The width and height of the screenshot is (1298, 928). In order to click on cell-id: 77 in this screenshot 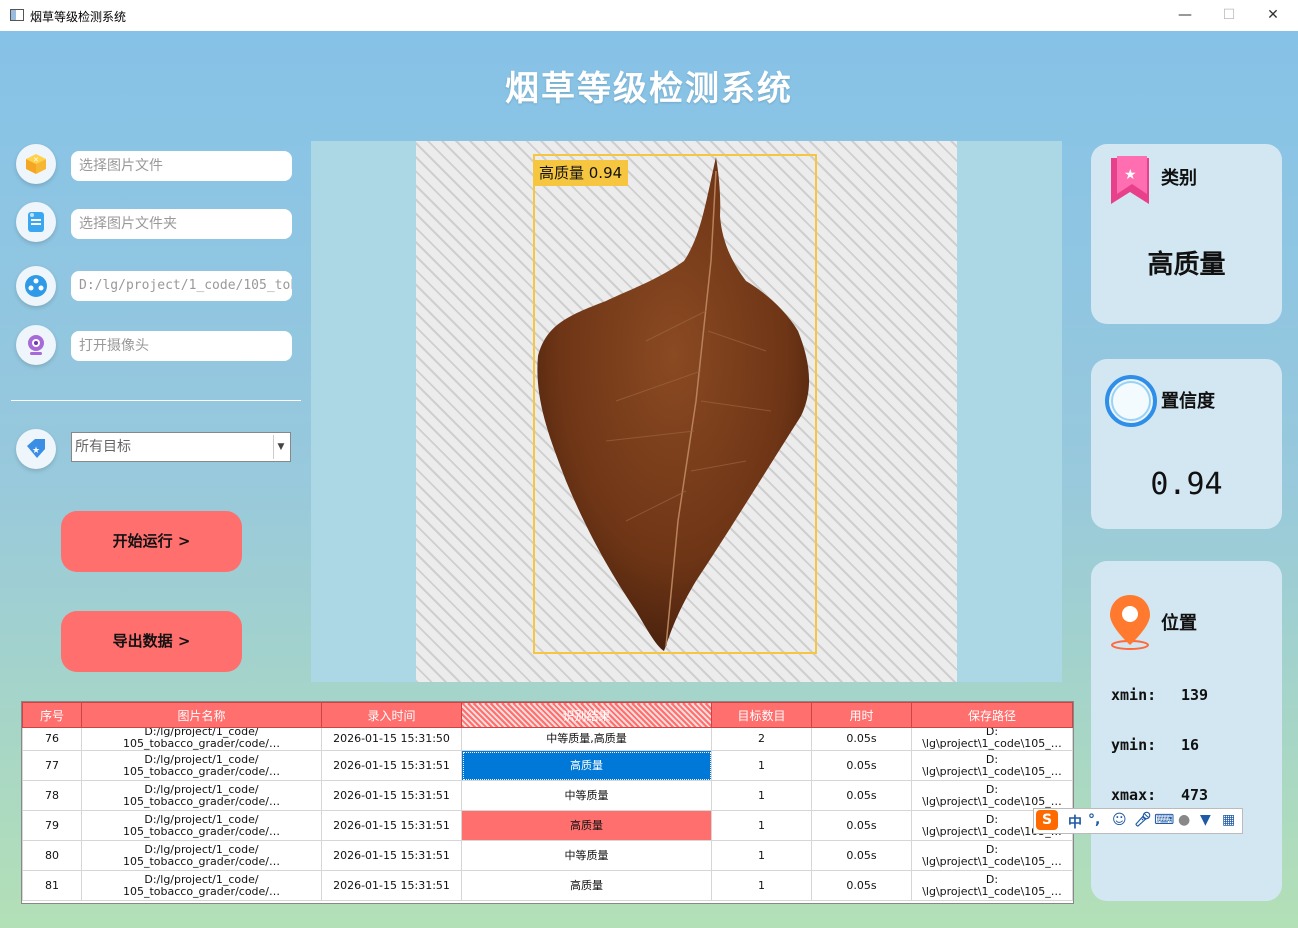, I will do `click(52, 765)`.